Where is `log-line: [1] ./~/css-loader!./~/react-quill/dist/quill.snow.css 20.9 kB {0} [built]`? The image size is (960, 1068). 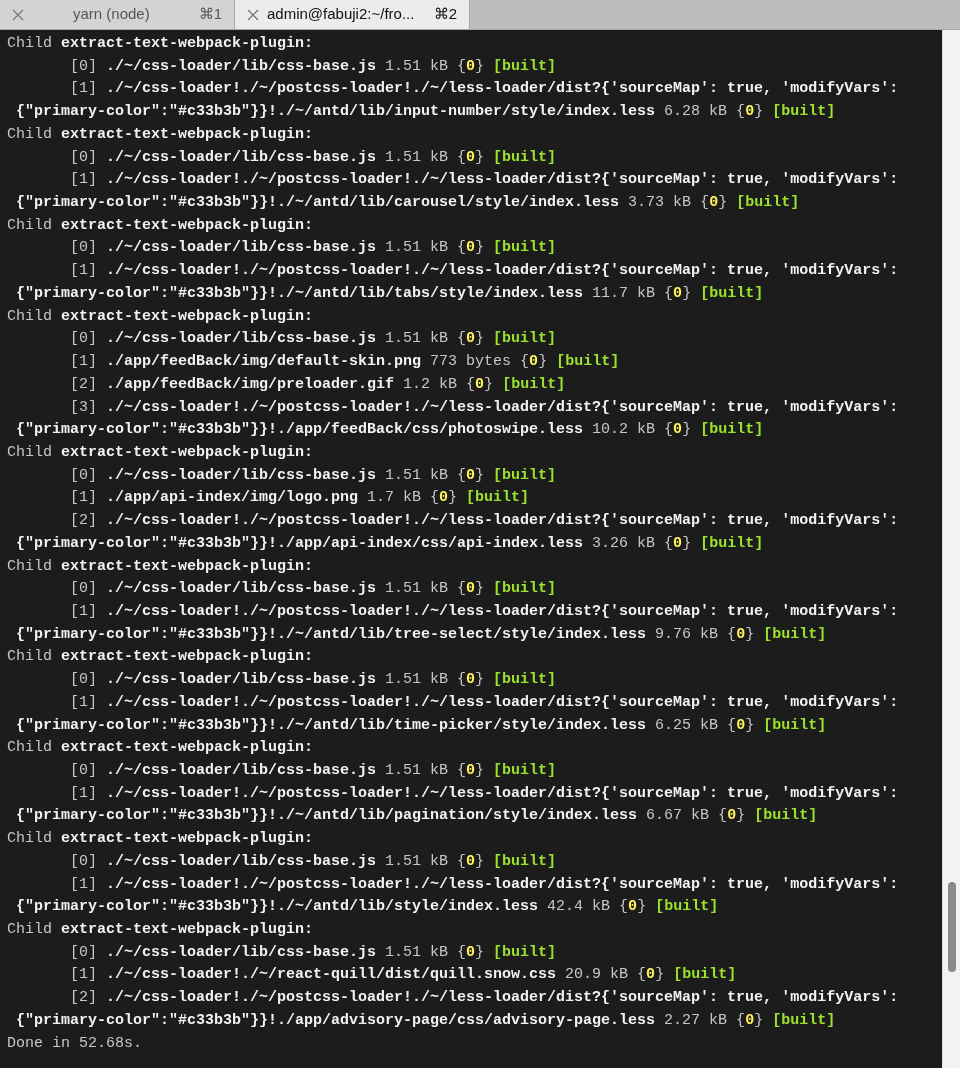
log-line: [1] ./~/css-loader!./~/react-quill/dist/quill.snow.css 20.9 kB {0} [built] is located at coordinates (403, 975).